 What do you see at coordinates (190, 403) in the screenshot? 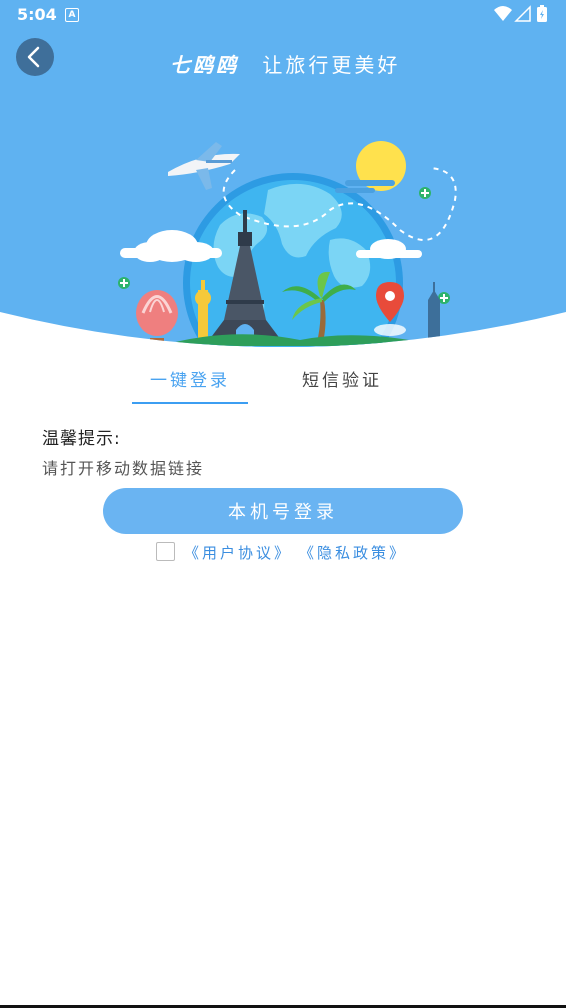
I see `tab-active-indicator` at bounding box center [190, 403].